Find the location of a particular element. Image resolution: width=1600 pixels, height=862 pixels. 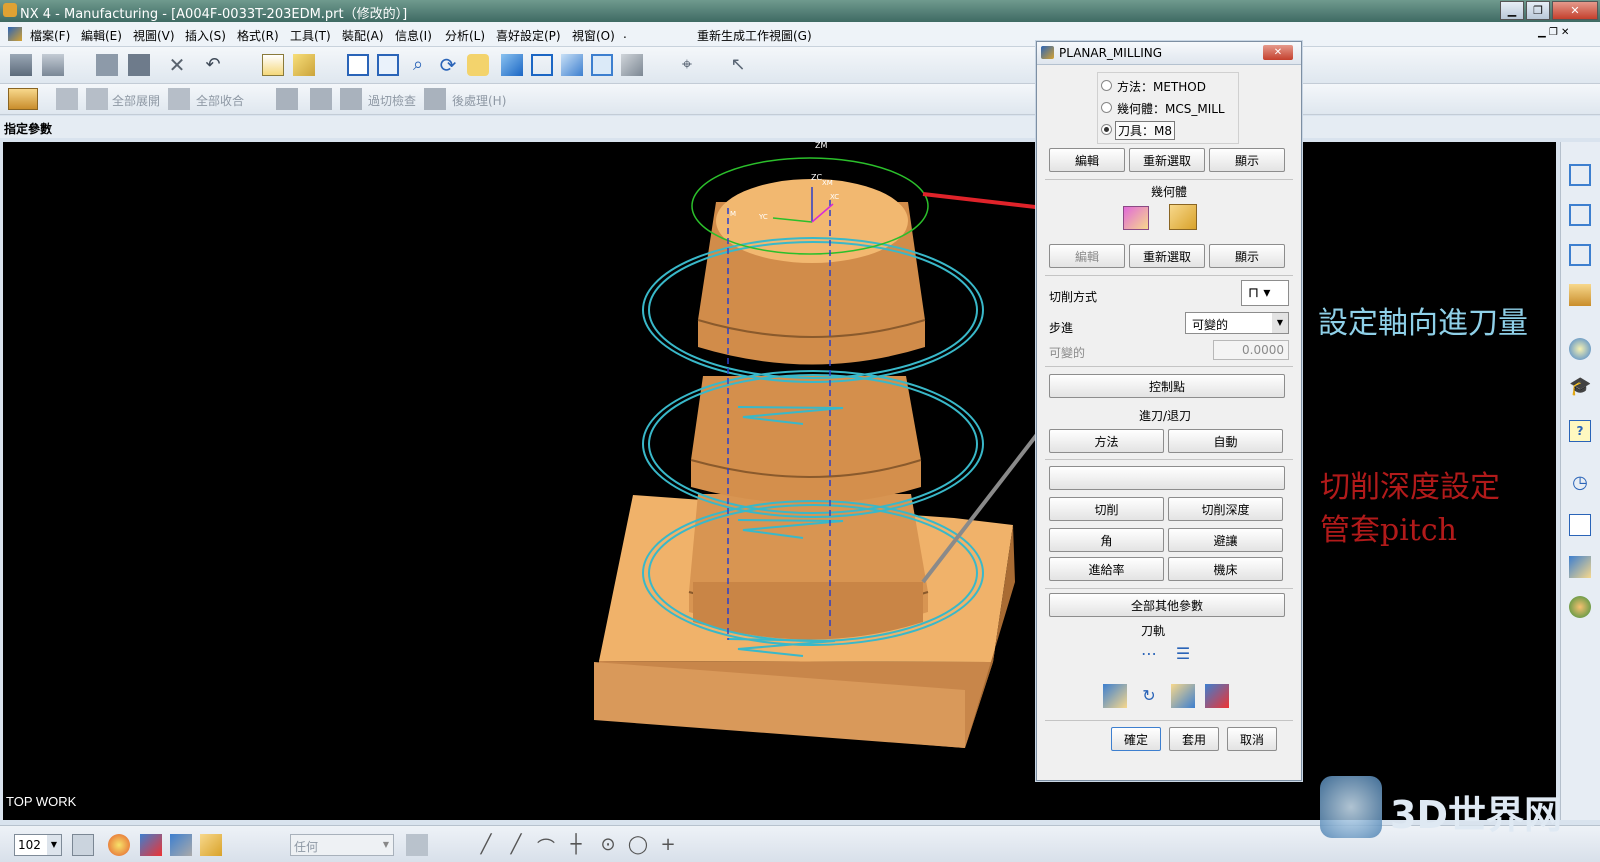

new-part-icon is located at coordinates (21, 65).